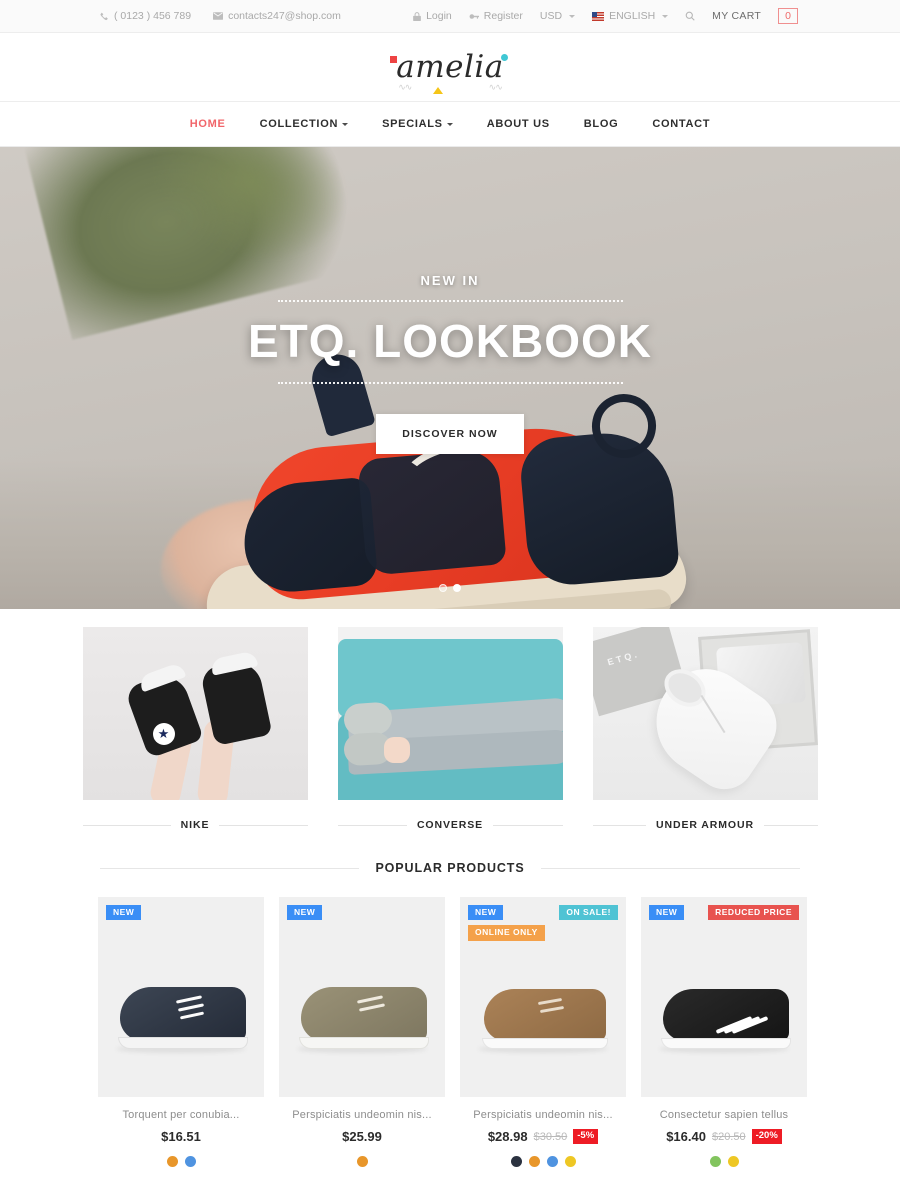 This screenshot has width=900, height=1193. I want to click on login-link: Login, so click(432, 16).